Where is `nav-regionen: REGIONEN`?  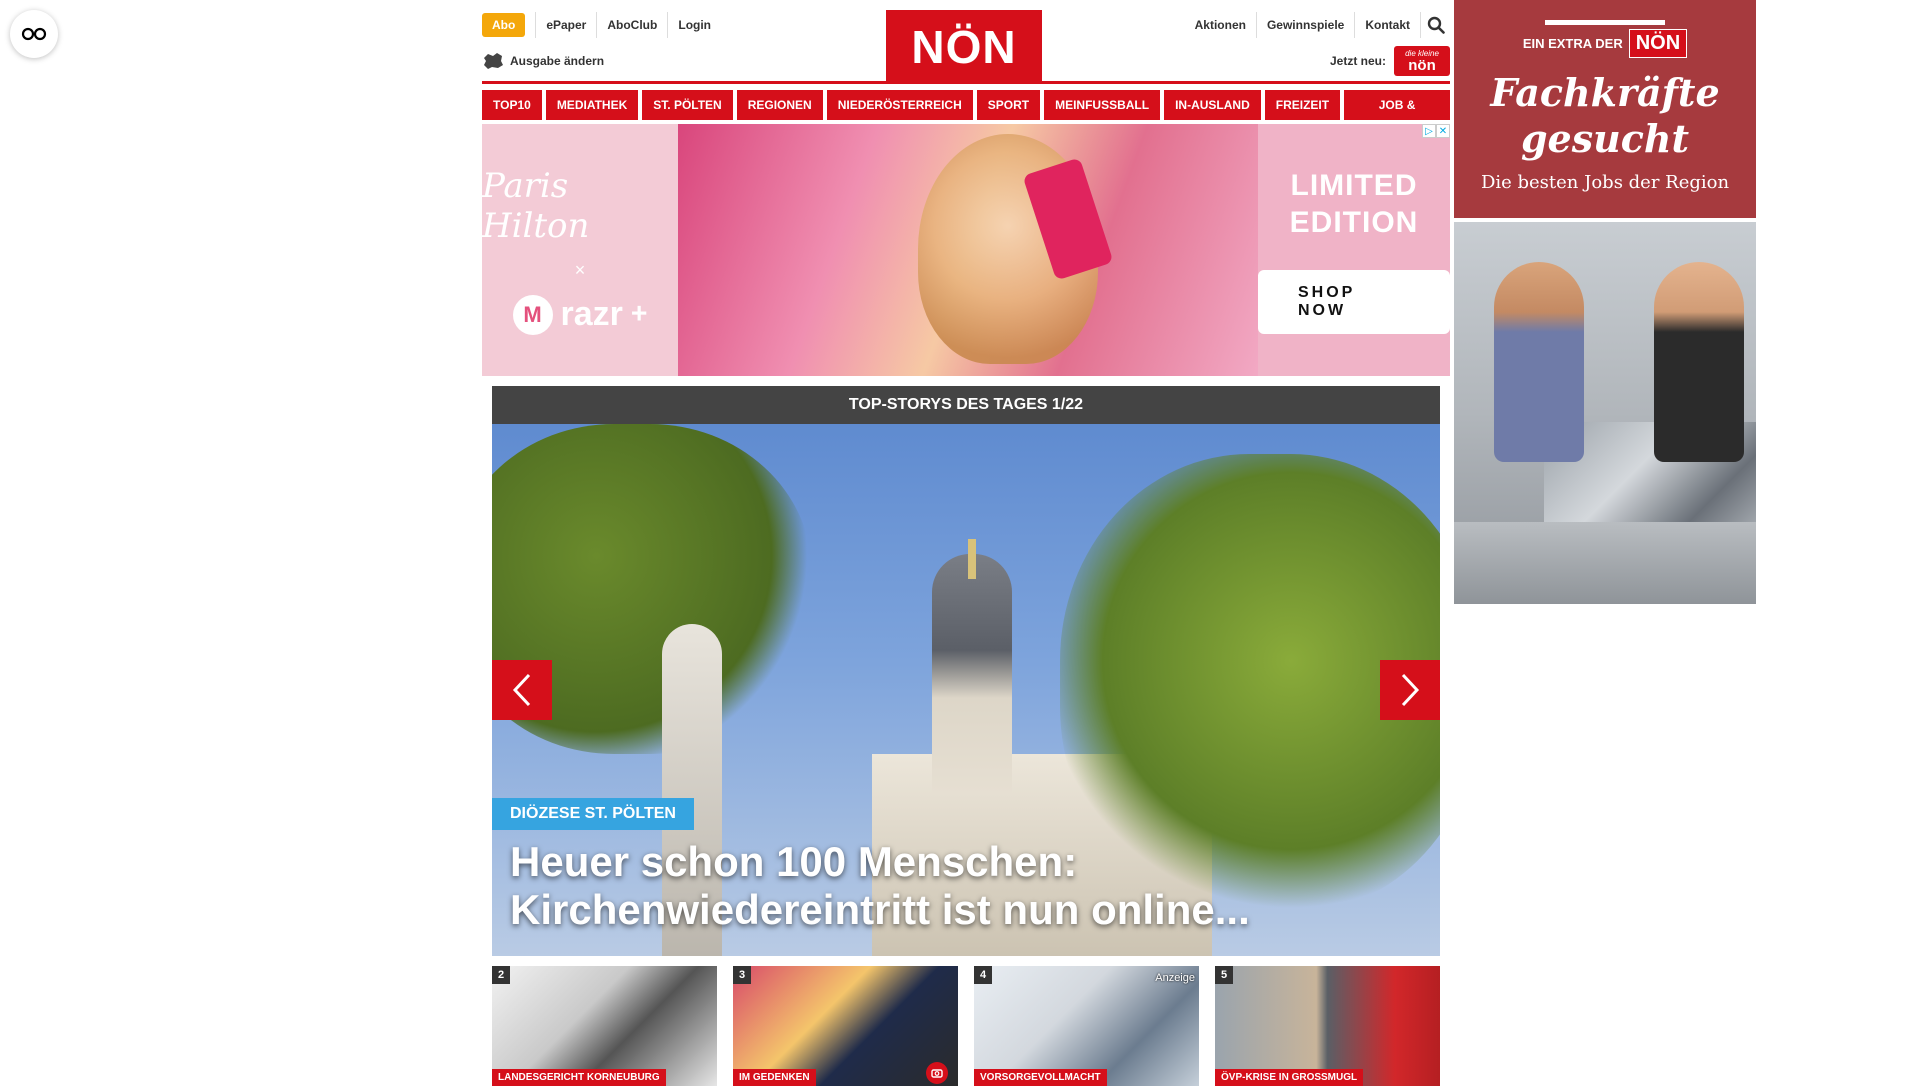
nav-regionen: REGIONEN is located at coordinates (779, 105).